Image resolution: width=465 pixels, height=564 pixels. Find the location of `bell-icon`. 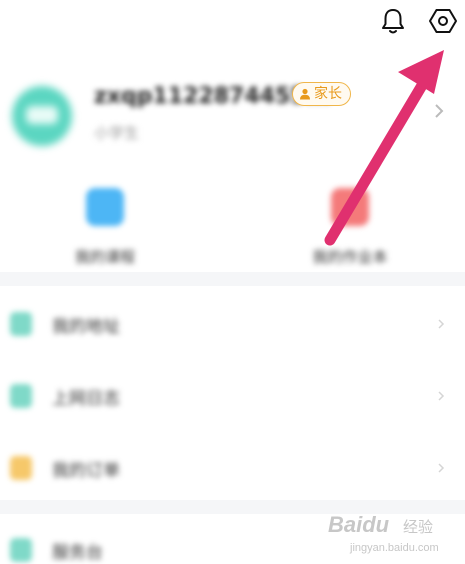

bell-icon is located at coordinates (393, 21).